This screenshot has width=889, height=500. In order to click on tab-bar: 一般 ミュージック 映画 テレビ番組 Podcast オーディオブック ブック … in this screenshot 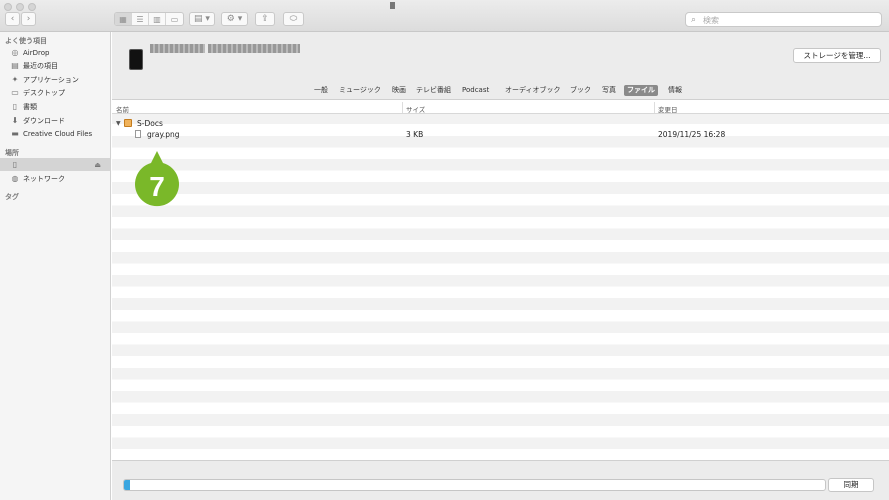, I will do `click(500, 91)`.